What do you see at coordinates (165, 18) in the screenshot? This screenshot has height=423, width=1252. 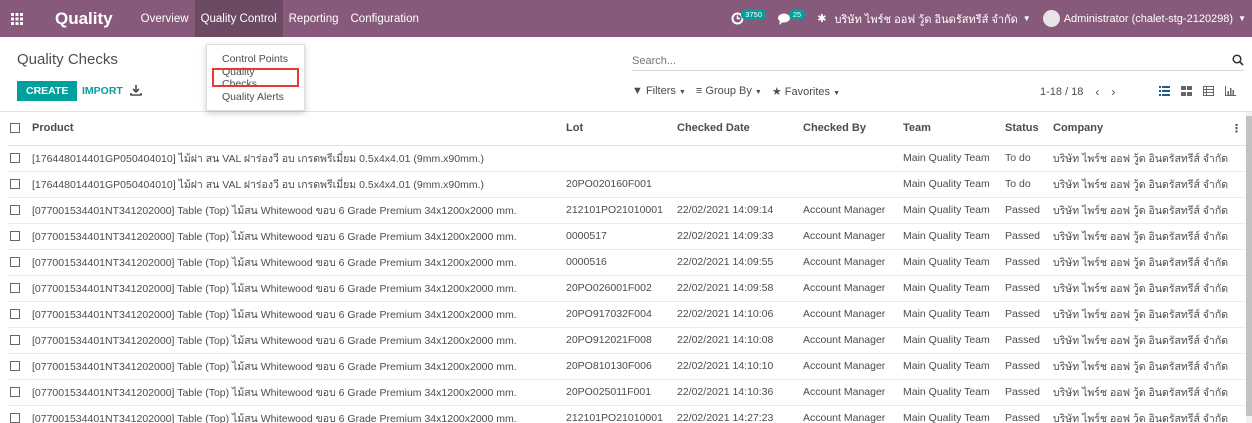 I see `menu-overview: Overview` at bounding box center [165, 18].